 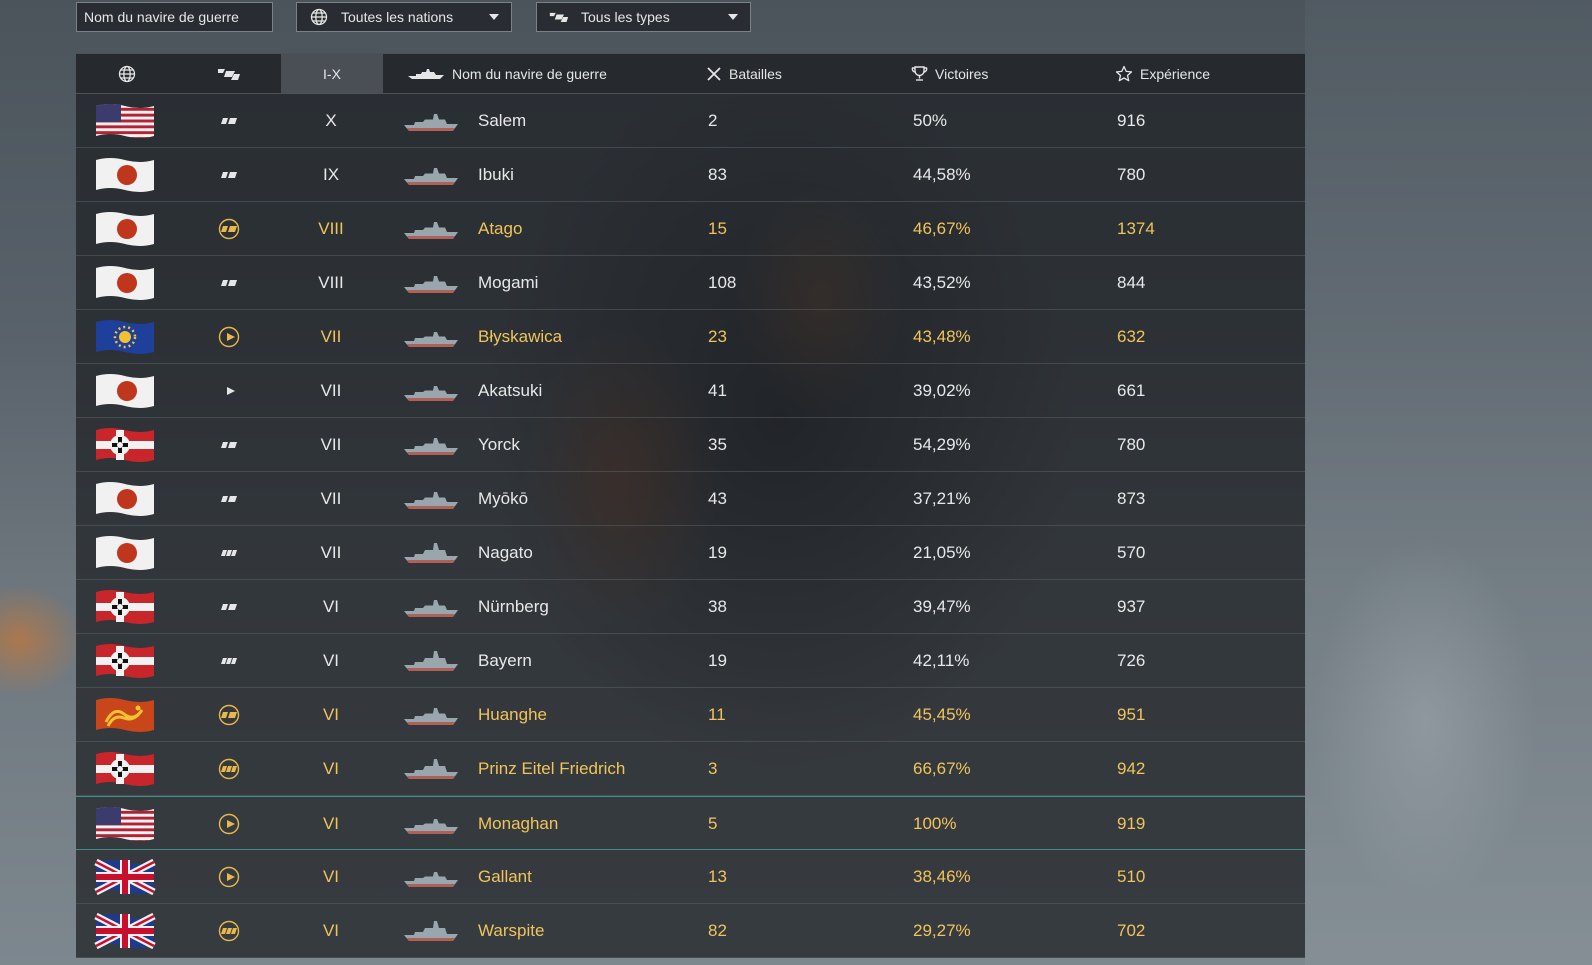 What do you see at coordinates (935, 823) in the screenshot?
I see `win-rate: 100%` at bounding box center [935, 823].